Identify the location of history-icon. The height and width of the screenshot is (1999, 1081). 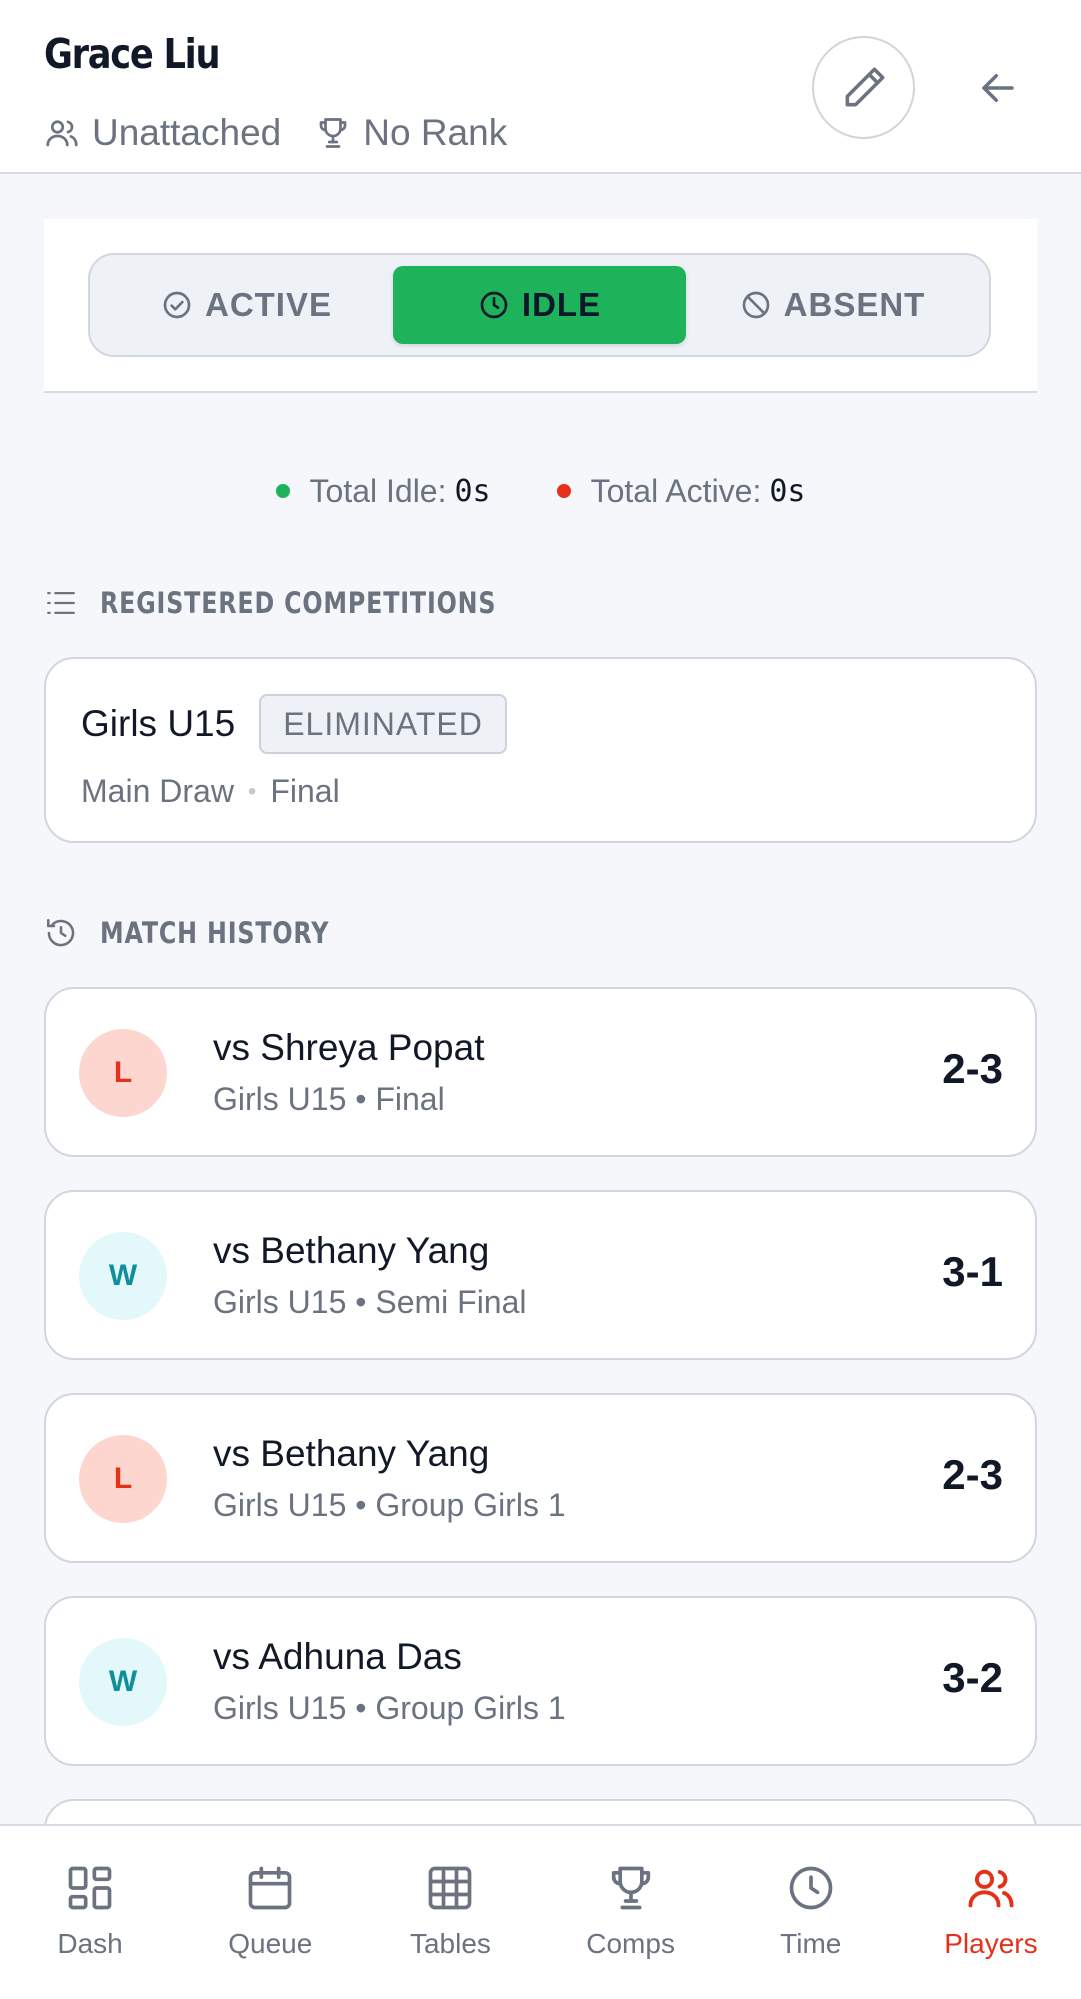
(61, 933).